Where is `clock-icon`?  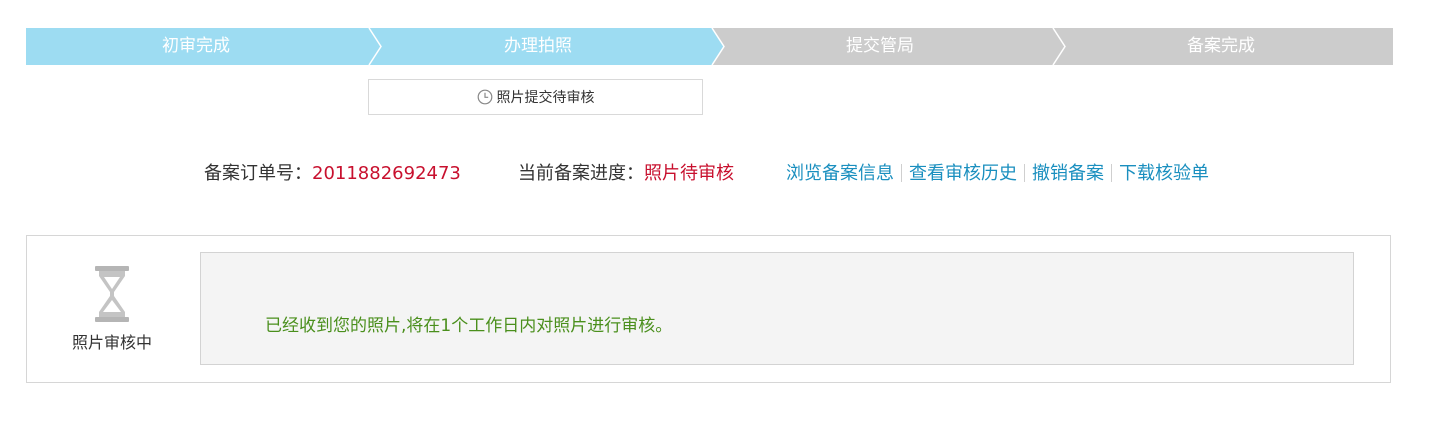
clock-icon is located at coordinates (485, 97).